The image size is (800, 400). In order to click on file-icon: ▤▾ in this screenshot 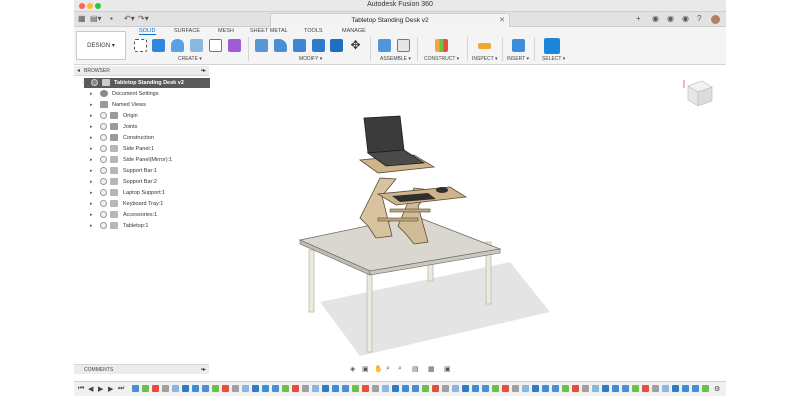, I will do `click(96, 19)`.